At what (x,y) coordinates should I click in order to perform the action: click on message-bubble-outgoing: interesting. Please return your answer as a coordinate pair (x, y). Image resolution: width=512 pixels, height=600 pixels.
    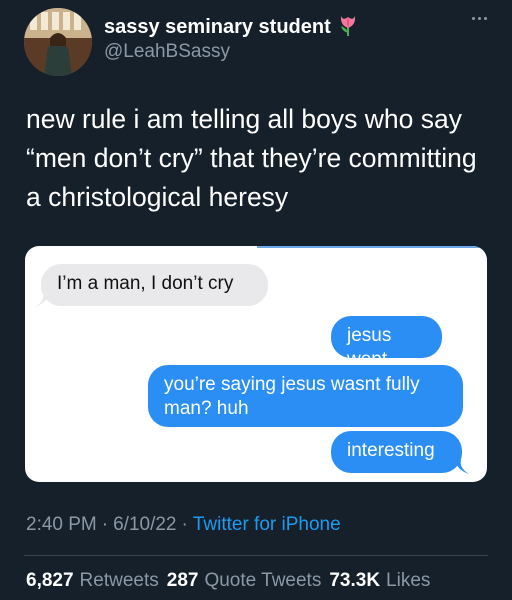
    Looking at the image, I should click on (396, 452).